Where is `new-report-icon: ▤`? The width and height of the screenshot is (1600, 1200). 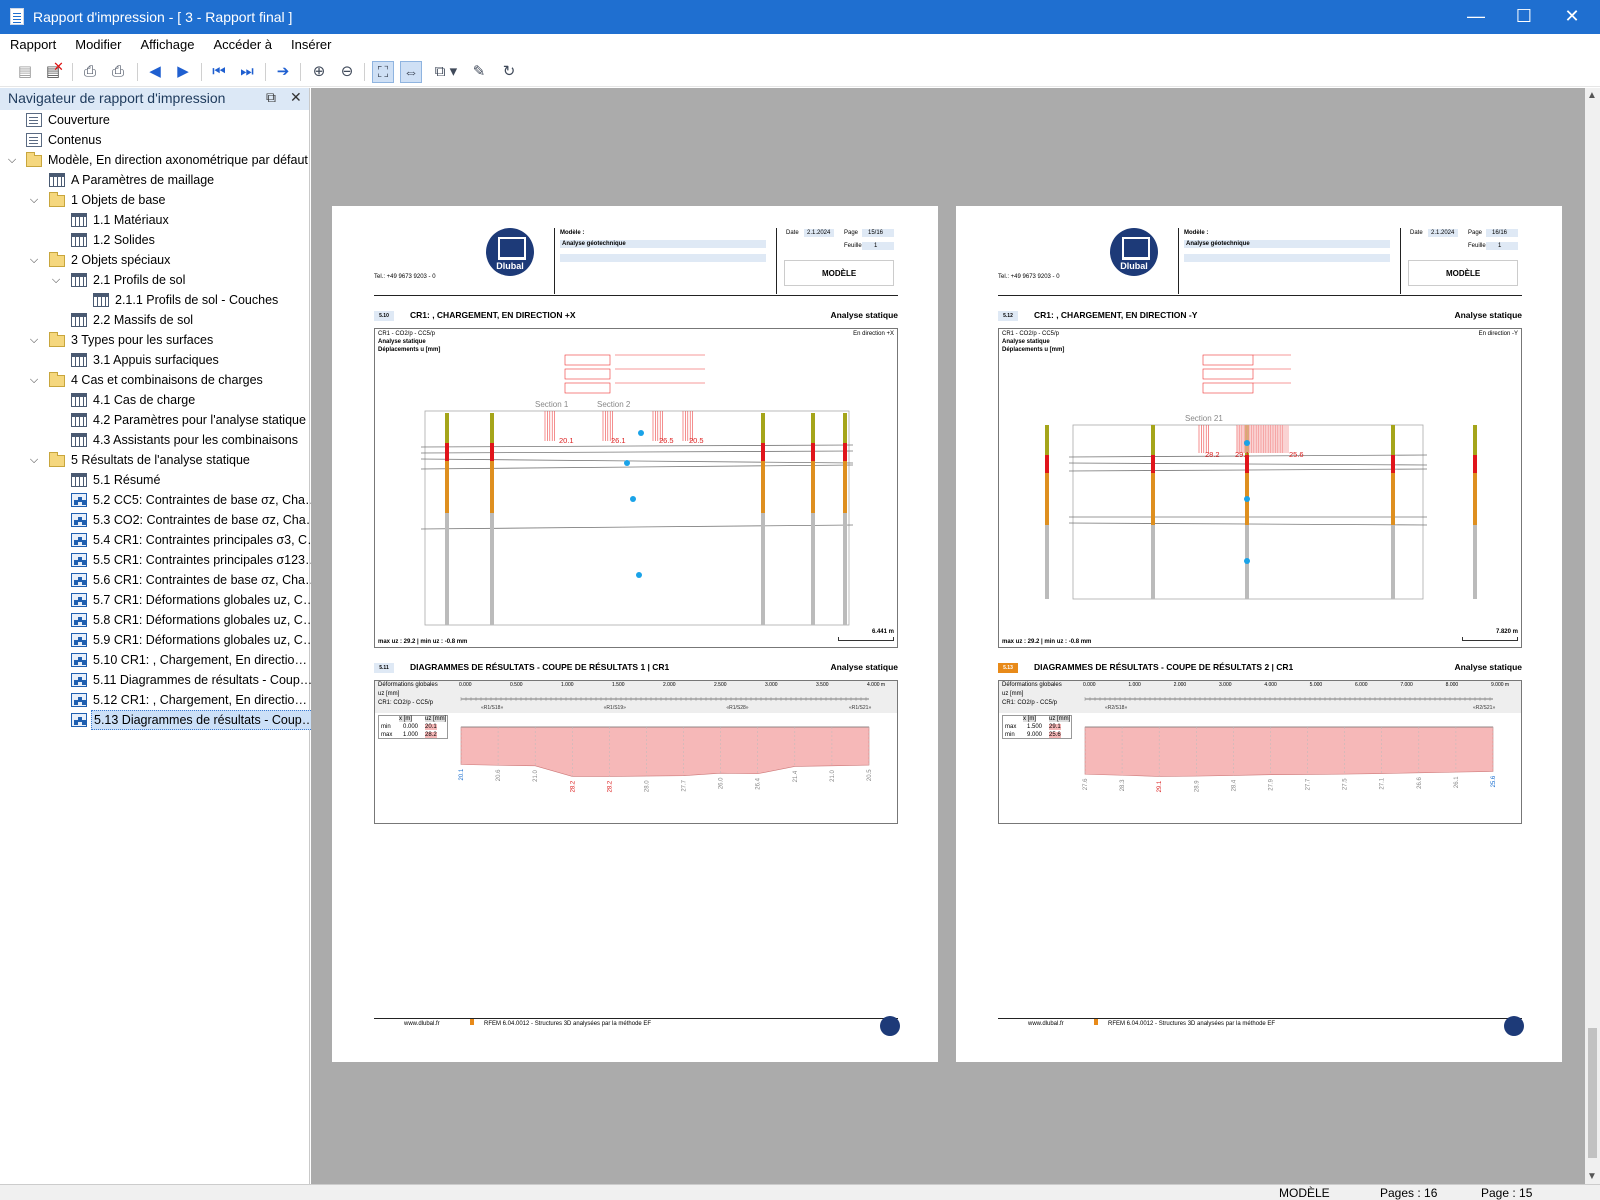 new-report-icon: ▤ is located at coordinates (25, 72).